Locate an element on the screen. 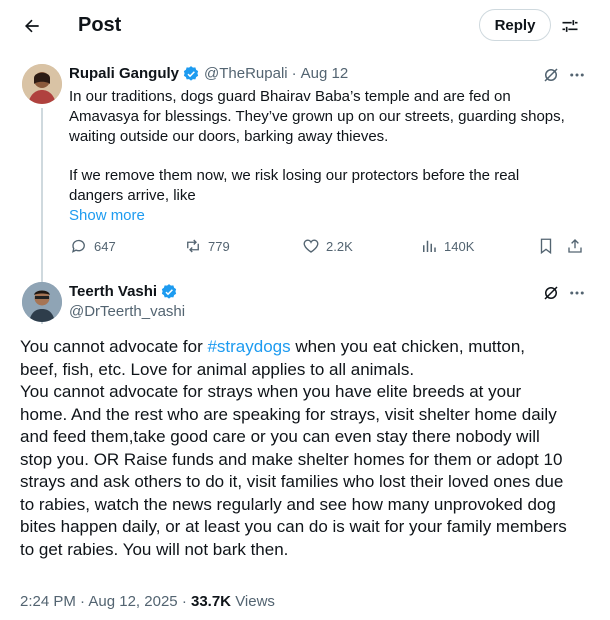  view-count: 140K is located at coordinates (459, 246).